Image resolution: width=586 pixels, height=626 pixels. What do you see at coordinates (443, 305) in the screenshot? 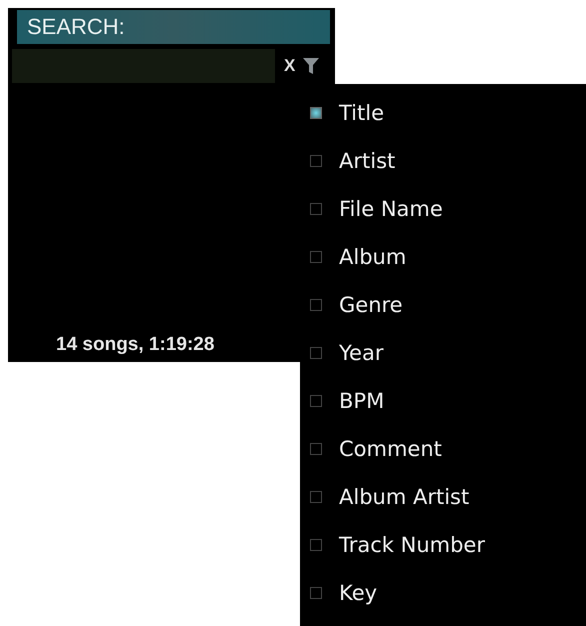
I see `menu-item: Genre` at bounding box center [443, 305].